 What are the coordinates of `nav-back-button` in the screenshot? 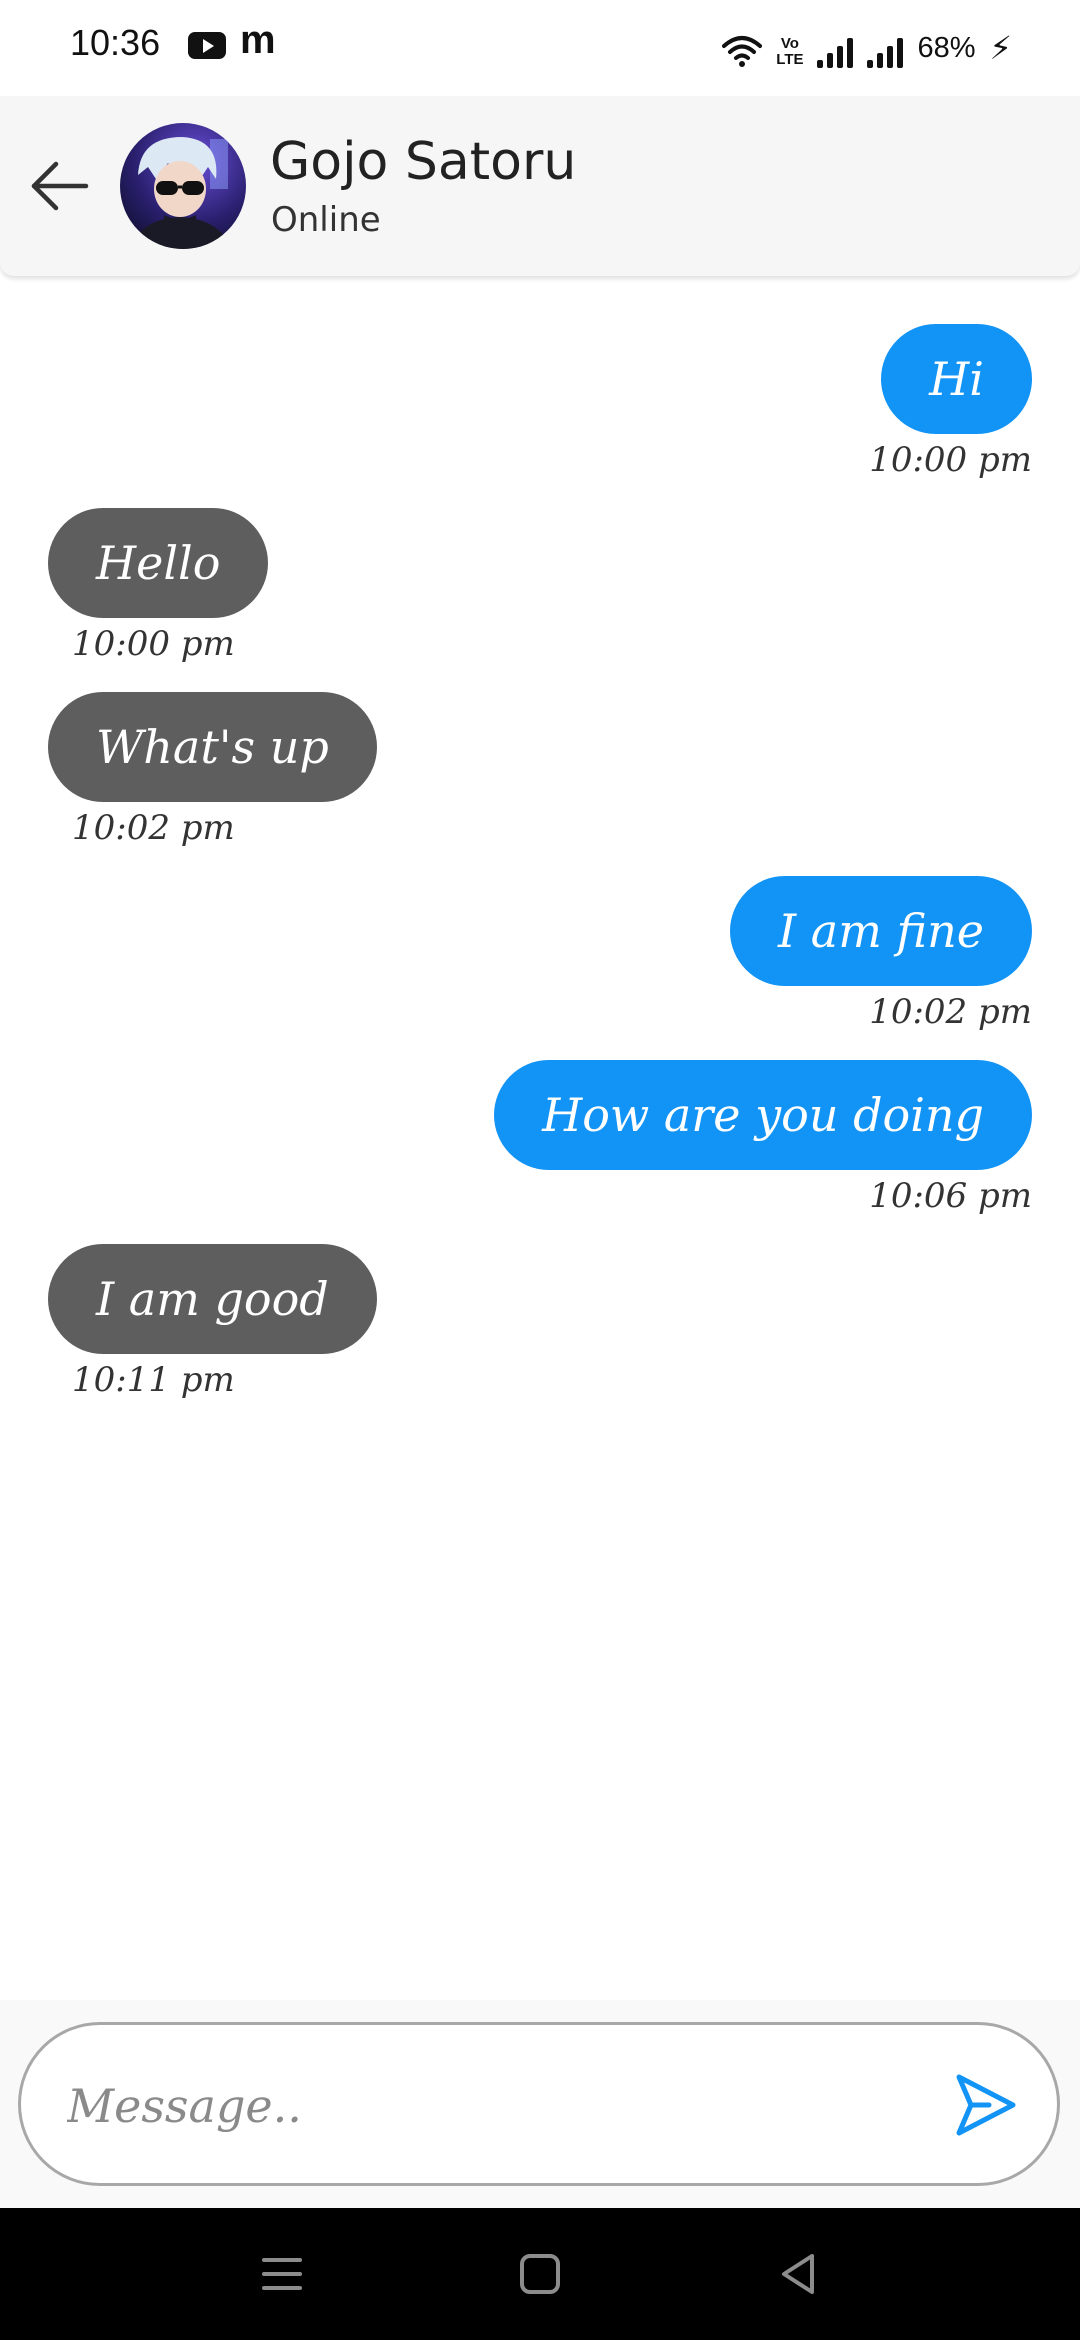 It's located at (798, 2274).